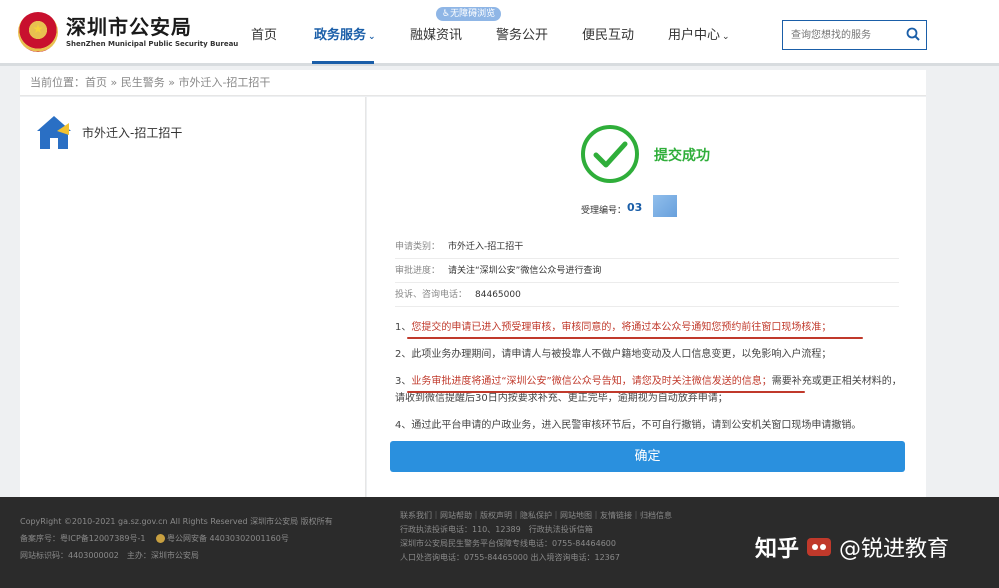  What do you see at coordinates (635, 207) in the screenshot?
I see `accept-number-value: 03` at bounding box center [635, 207].